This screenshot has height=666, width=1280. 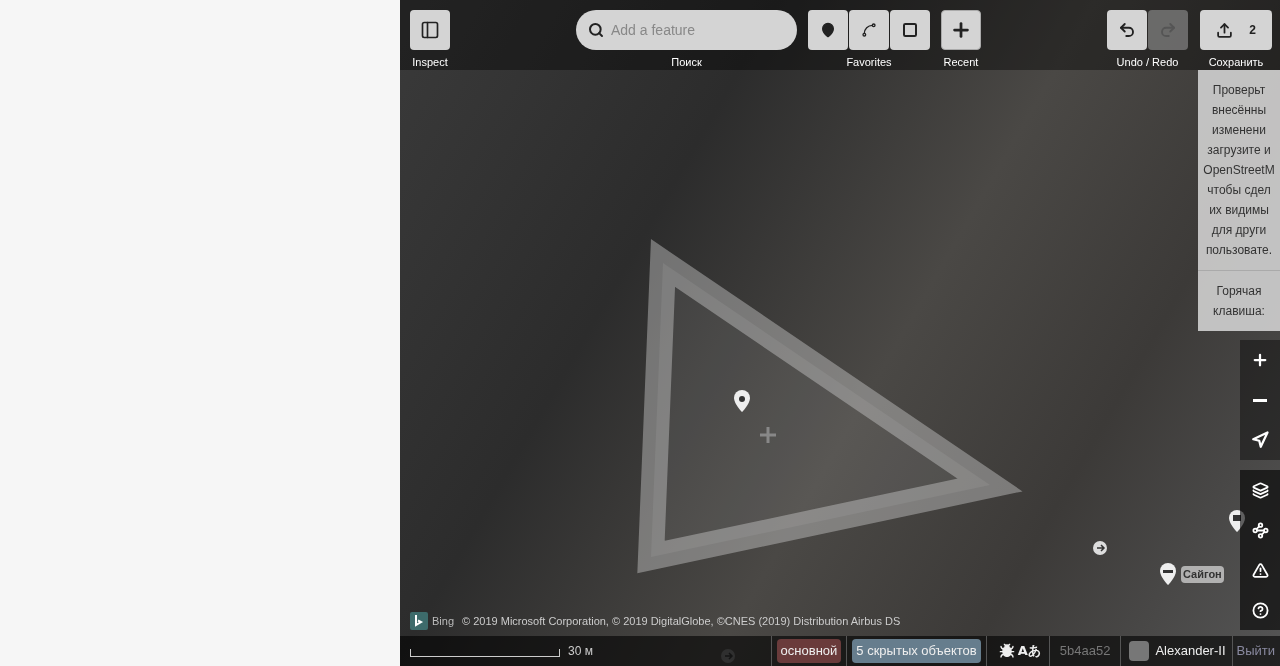 I want to click on toolbar-label: Undo / Redo, so click(x=1147, y=62).